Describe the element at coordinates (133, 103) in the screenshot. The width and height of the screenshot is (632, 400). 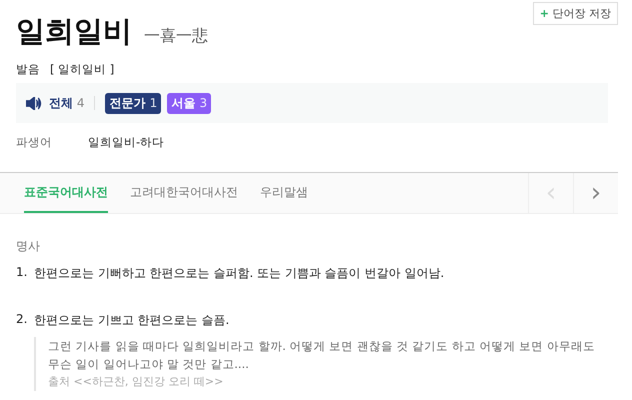
I see `speaker-badge: 전문가 1` at that location.